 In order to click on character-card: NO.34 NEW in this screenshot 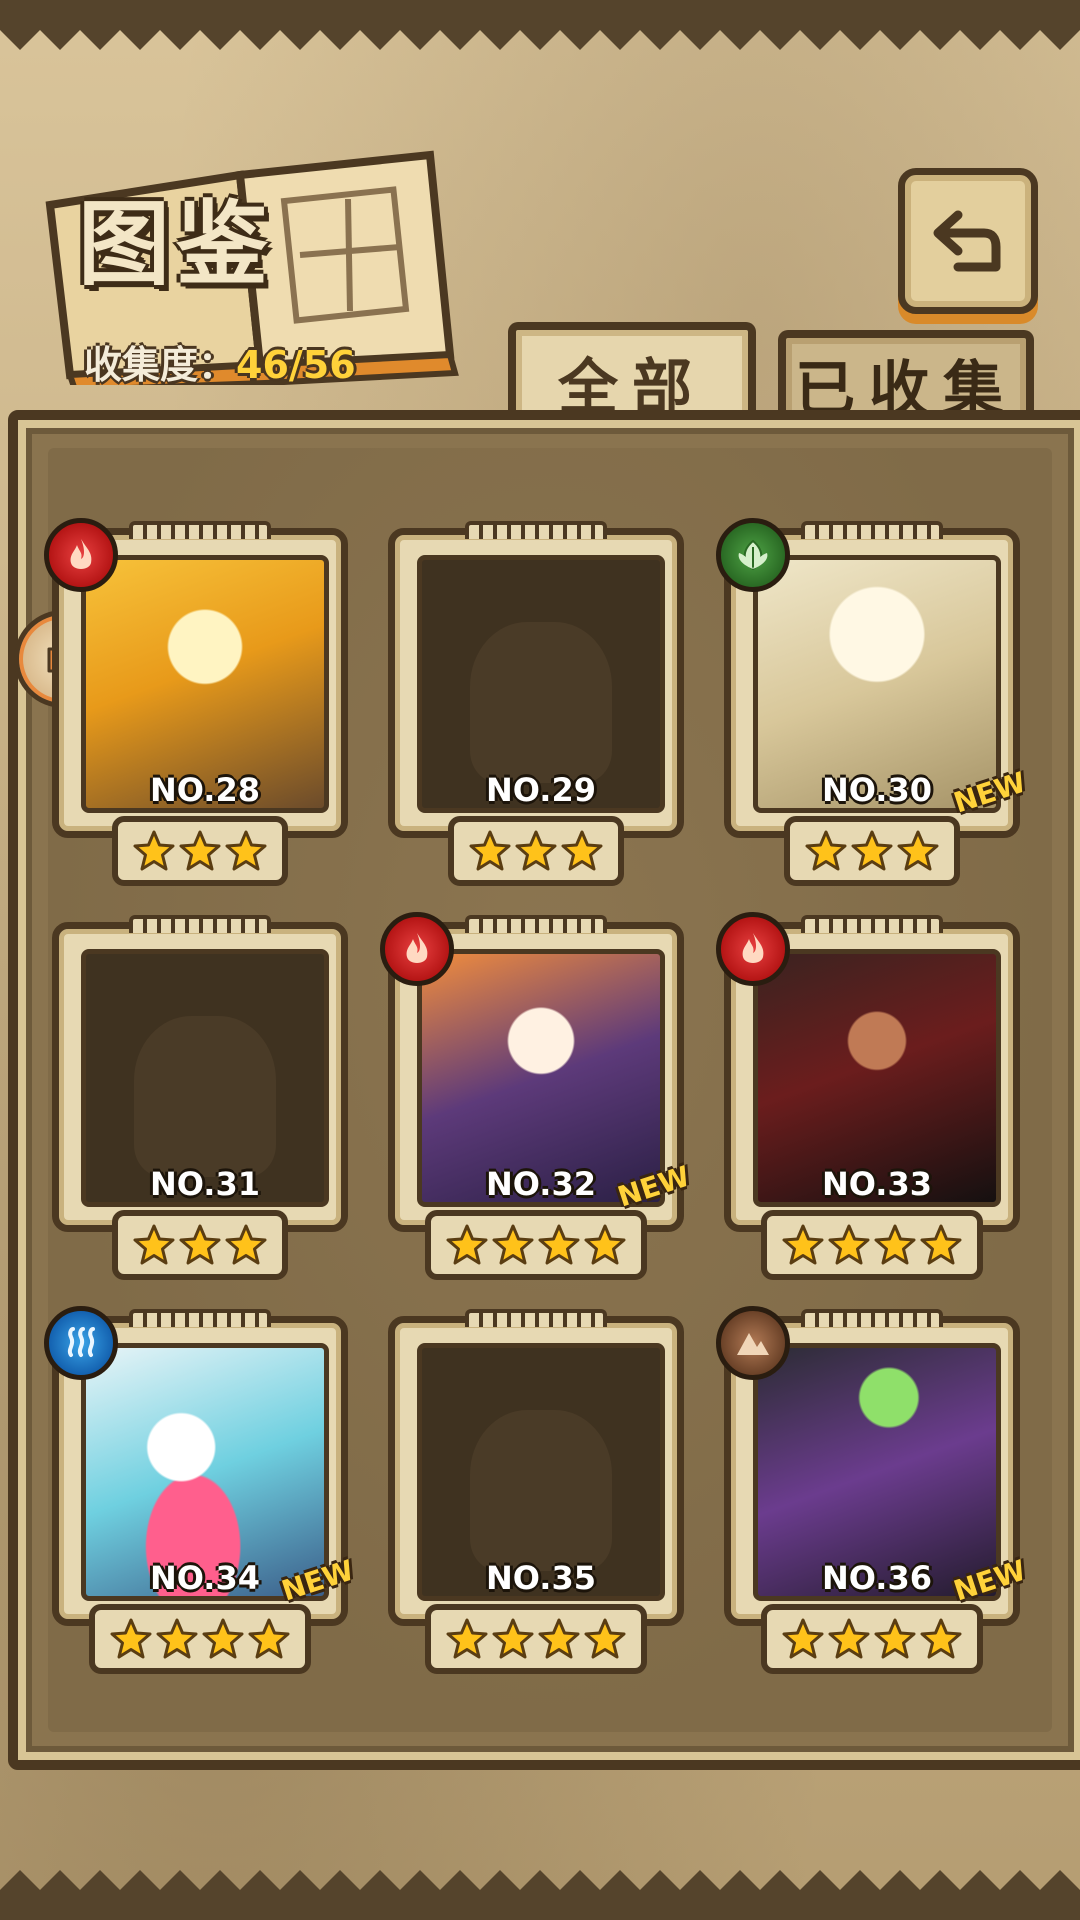, I will do `click(200, 1490)`.